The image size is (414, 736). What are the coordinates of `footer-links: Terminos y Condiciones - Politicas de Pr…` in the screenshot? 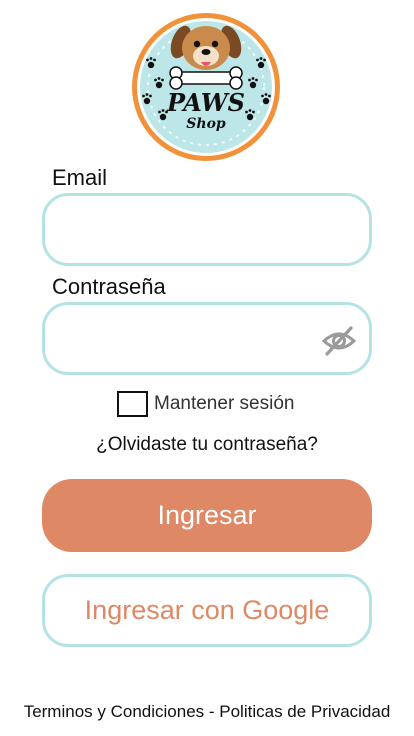 It's located at (207, 712).